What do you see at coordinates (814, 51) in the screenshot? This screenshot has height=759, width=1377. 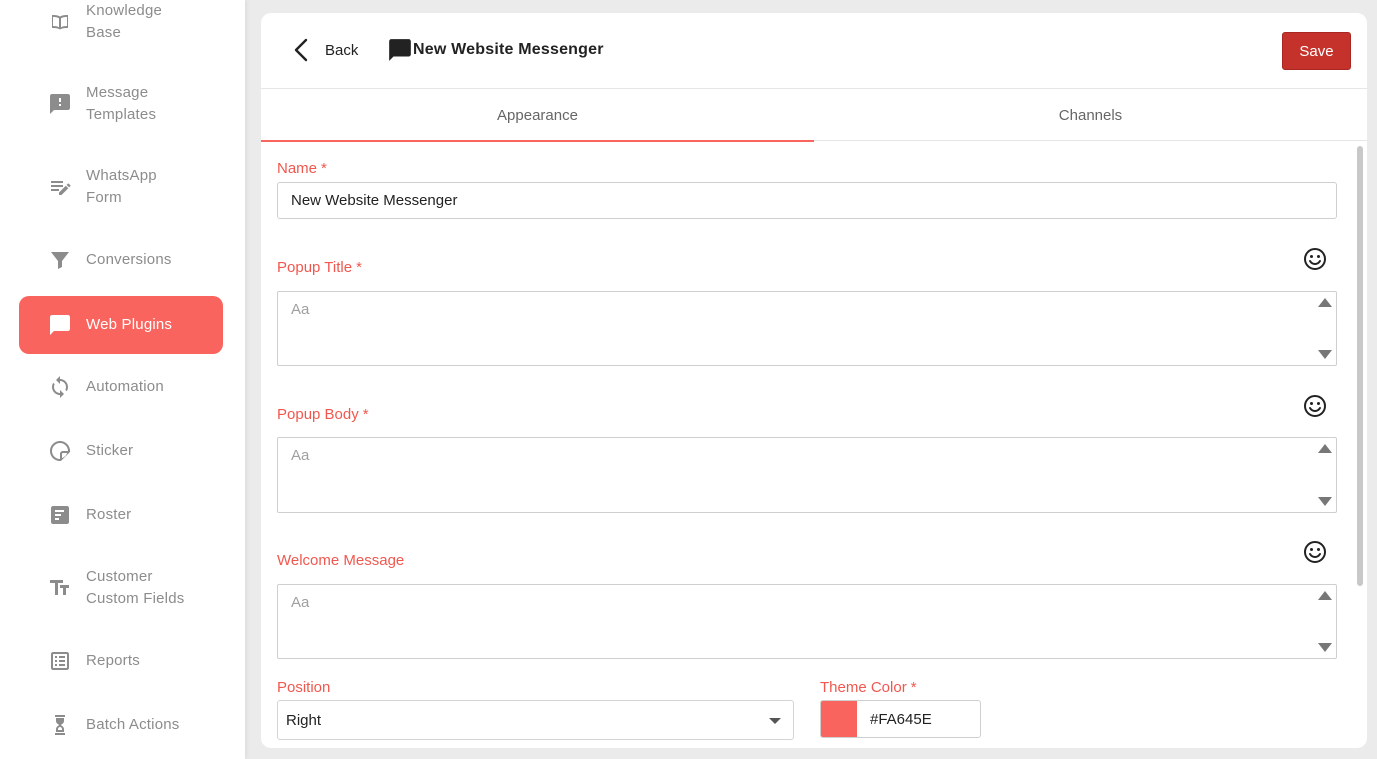 I see `header-bar: Back New Website Messenger Save` at bounding box center [814, 51].